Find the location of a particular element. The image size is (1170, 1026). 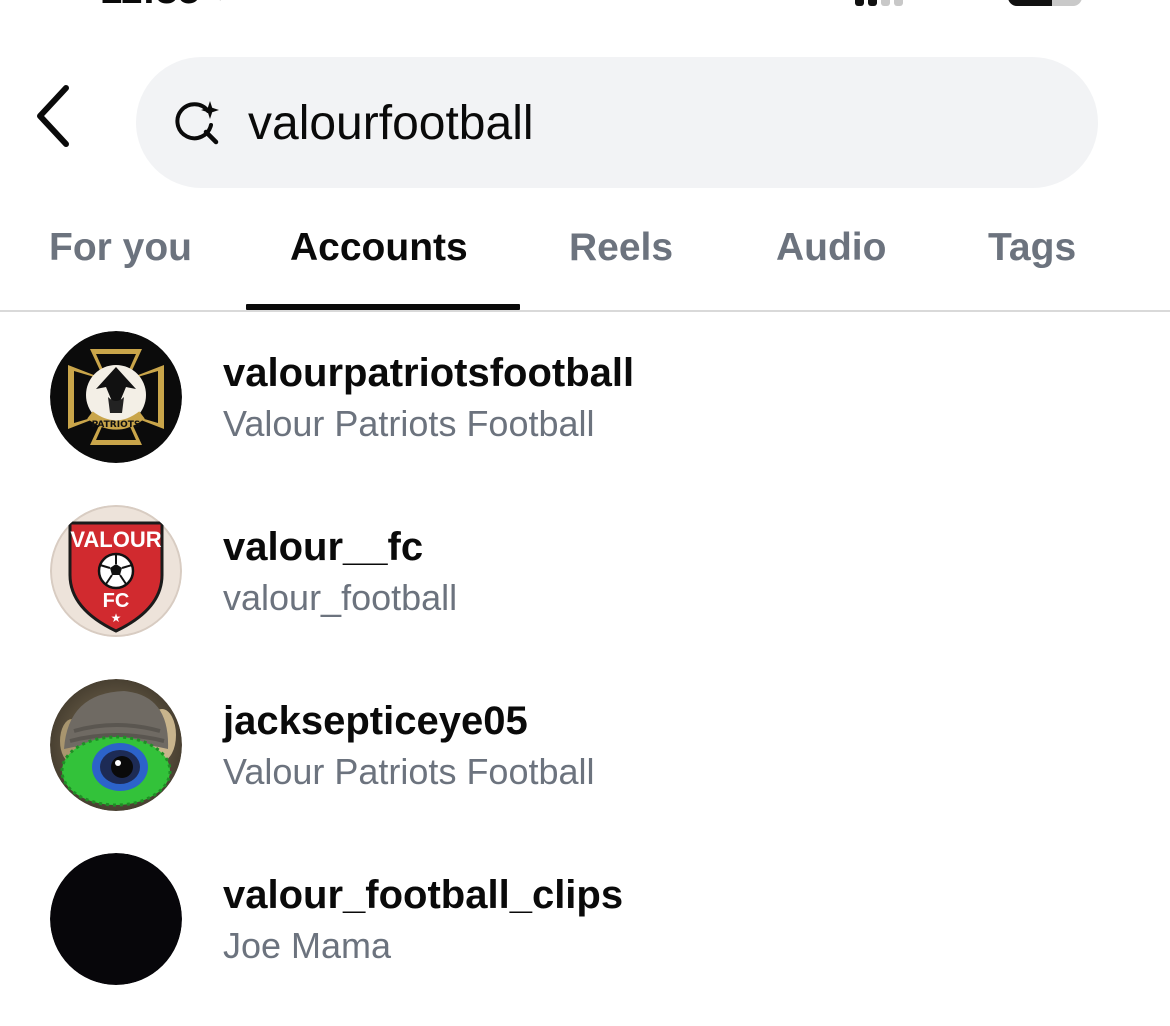

account-username: valour__fc is located at coordinates (323, 547).